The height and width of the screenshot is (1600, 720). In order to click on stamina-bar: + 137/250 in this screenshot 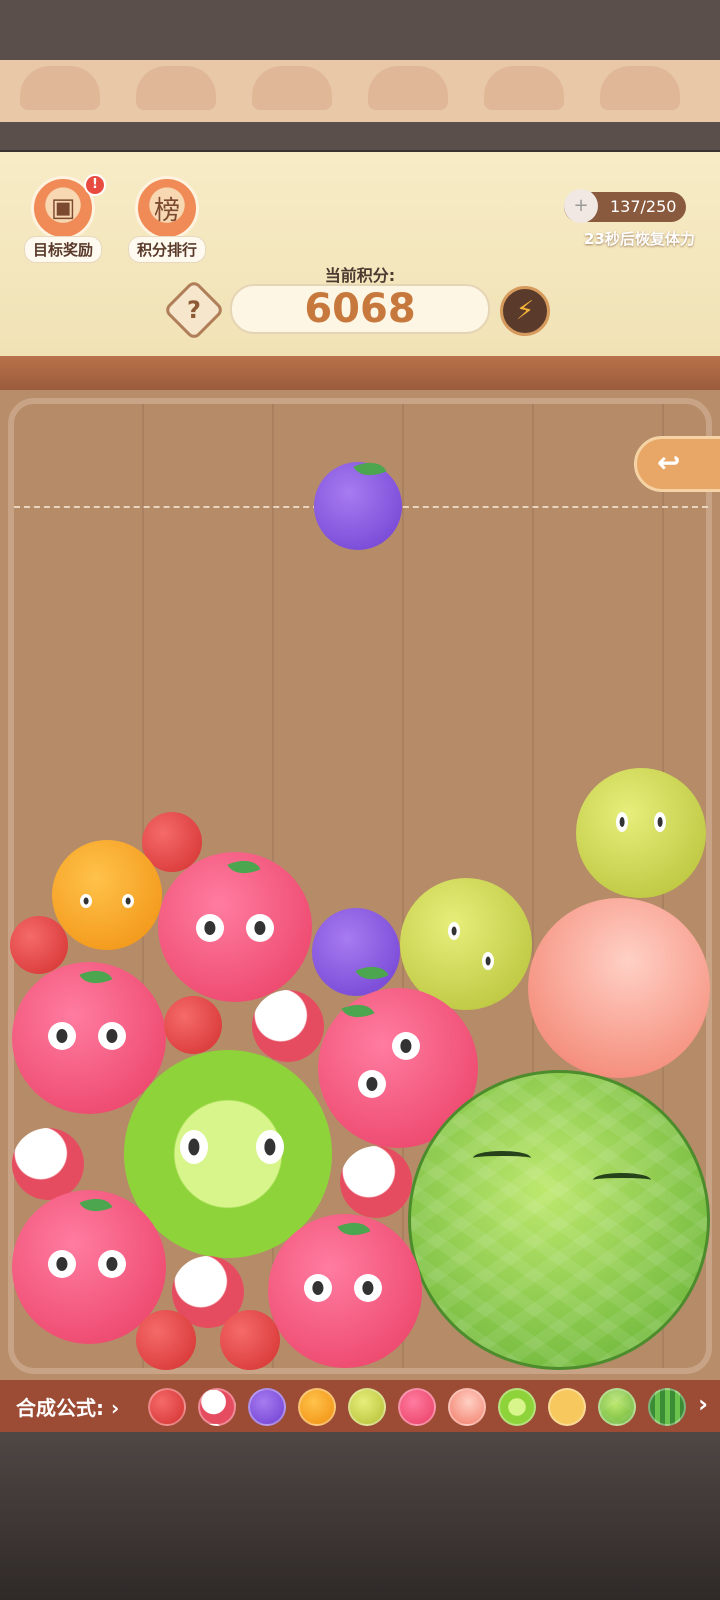, I will do `click(625, 206)`.